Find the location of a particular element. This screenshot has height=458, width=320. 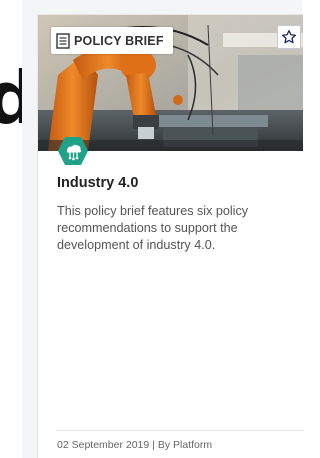

bookmark-star-button is located at coordinates (289, 37).